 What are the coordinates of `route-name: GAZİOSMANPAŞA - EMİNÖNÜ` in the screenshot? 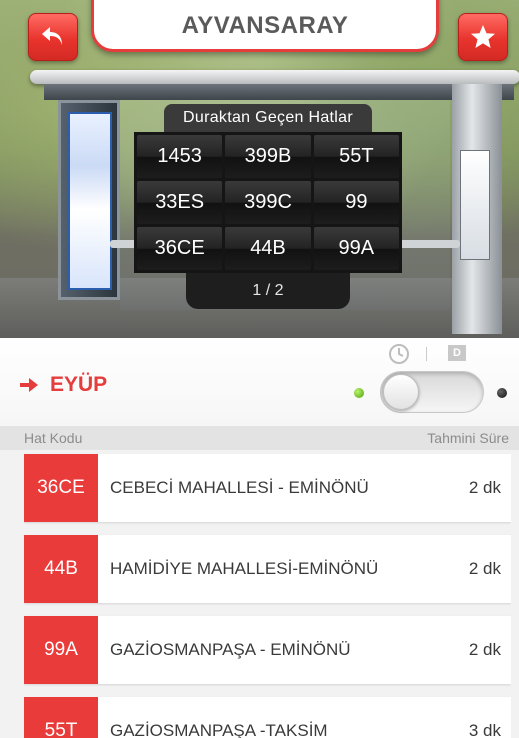 It's located at (230, 649).